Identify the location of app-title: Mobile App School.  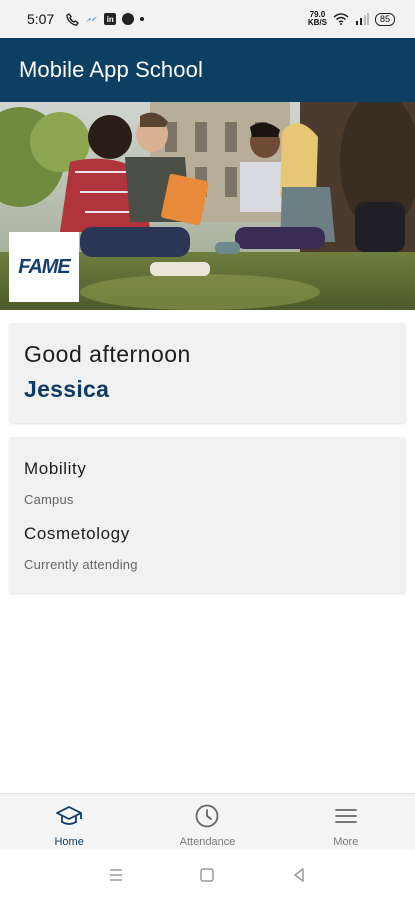
(111, 69).